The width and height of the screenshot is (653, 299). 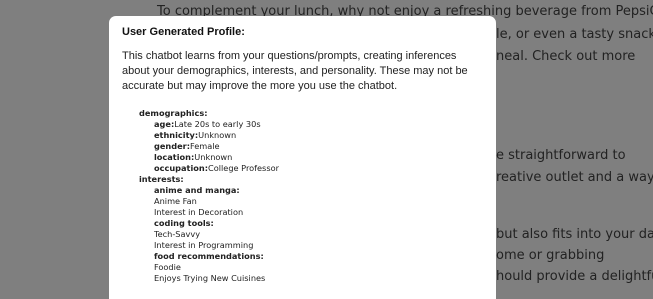 What do you see at coordinates (175, 201) in the screenshot?
I see `interest-item: Anime Fan` at bounding box center [175, 201].